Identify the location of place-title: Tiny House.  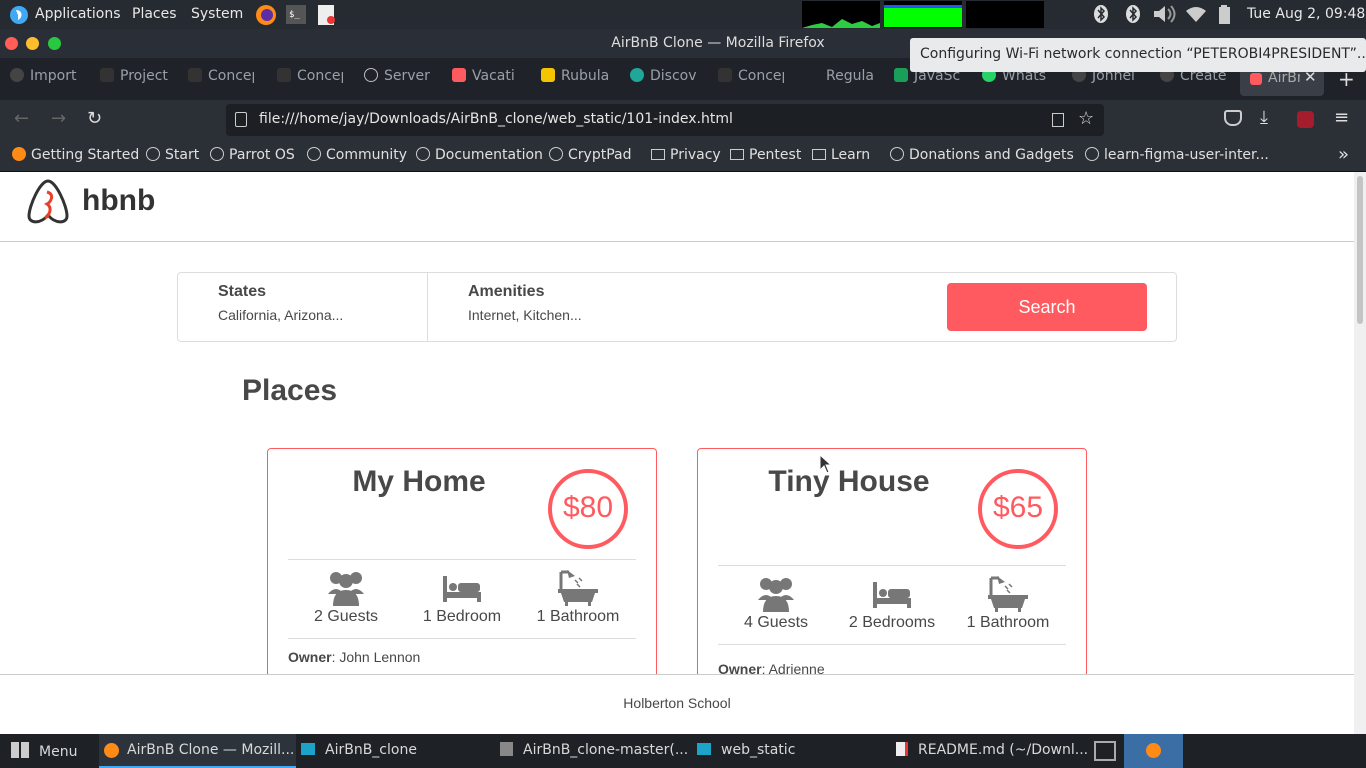
(849, 481).